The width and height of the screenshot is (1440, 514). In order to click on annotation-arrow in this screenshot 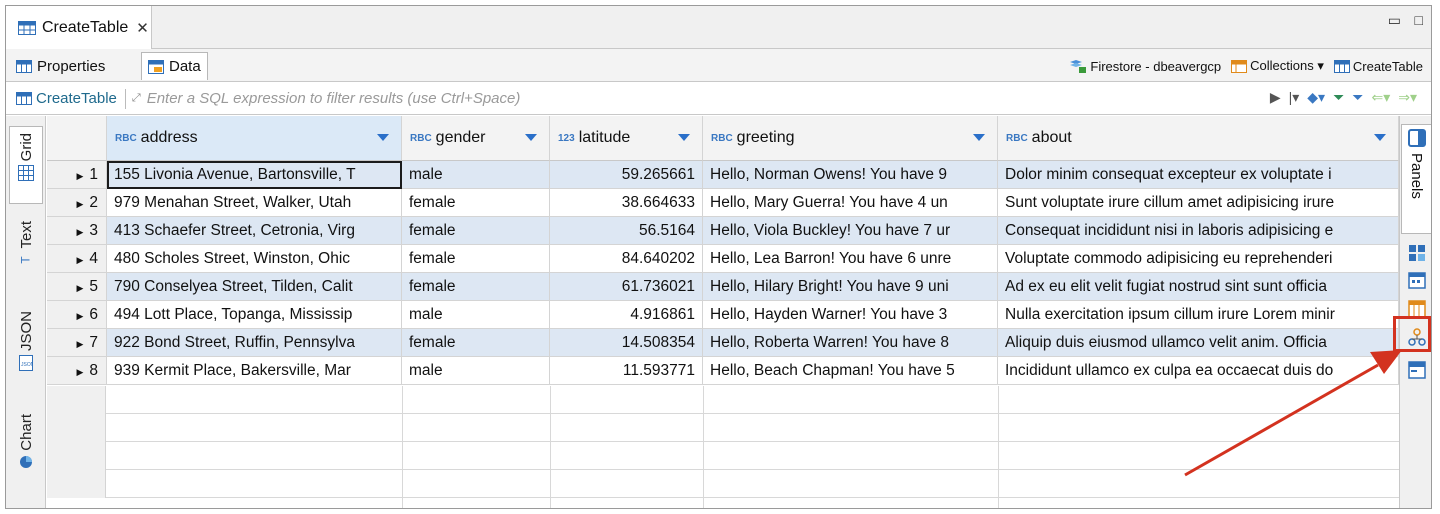, I will do `click(1293, 413)`.